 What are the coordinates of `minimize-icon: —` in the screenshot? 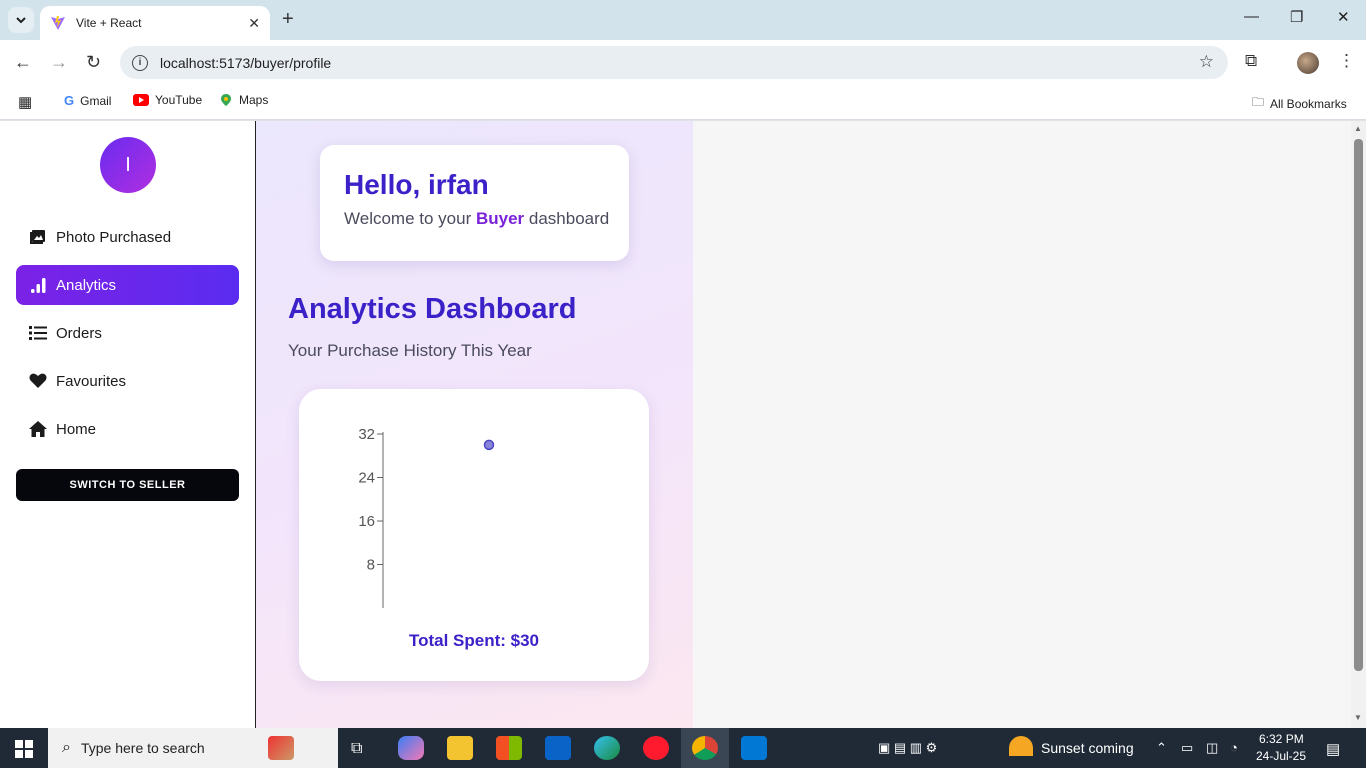 It's located at (1251, 16).